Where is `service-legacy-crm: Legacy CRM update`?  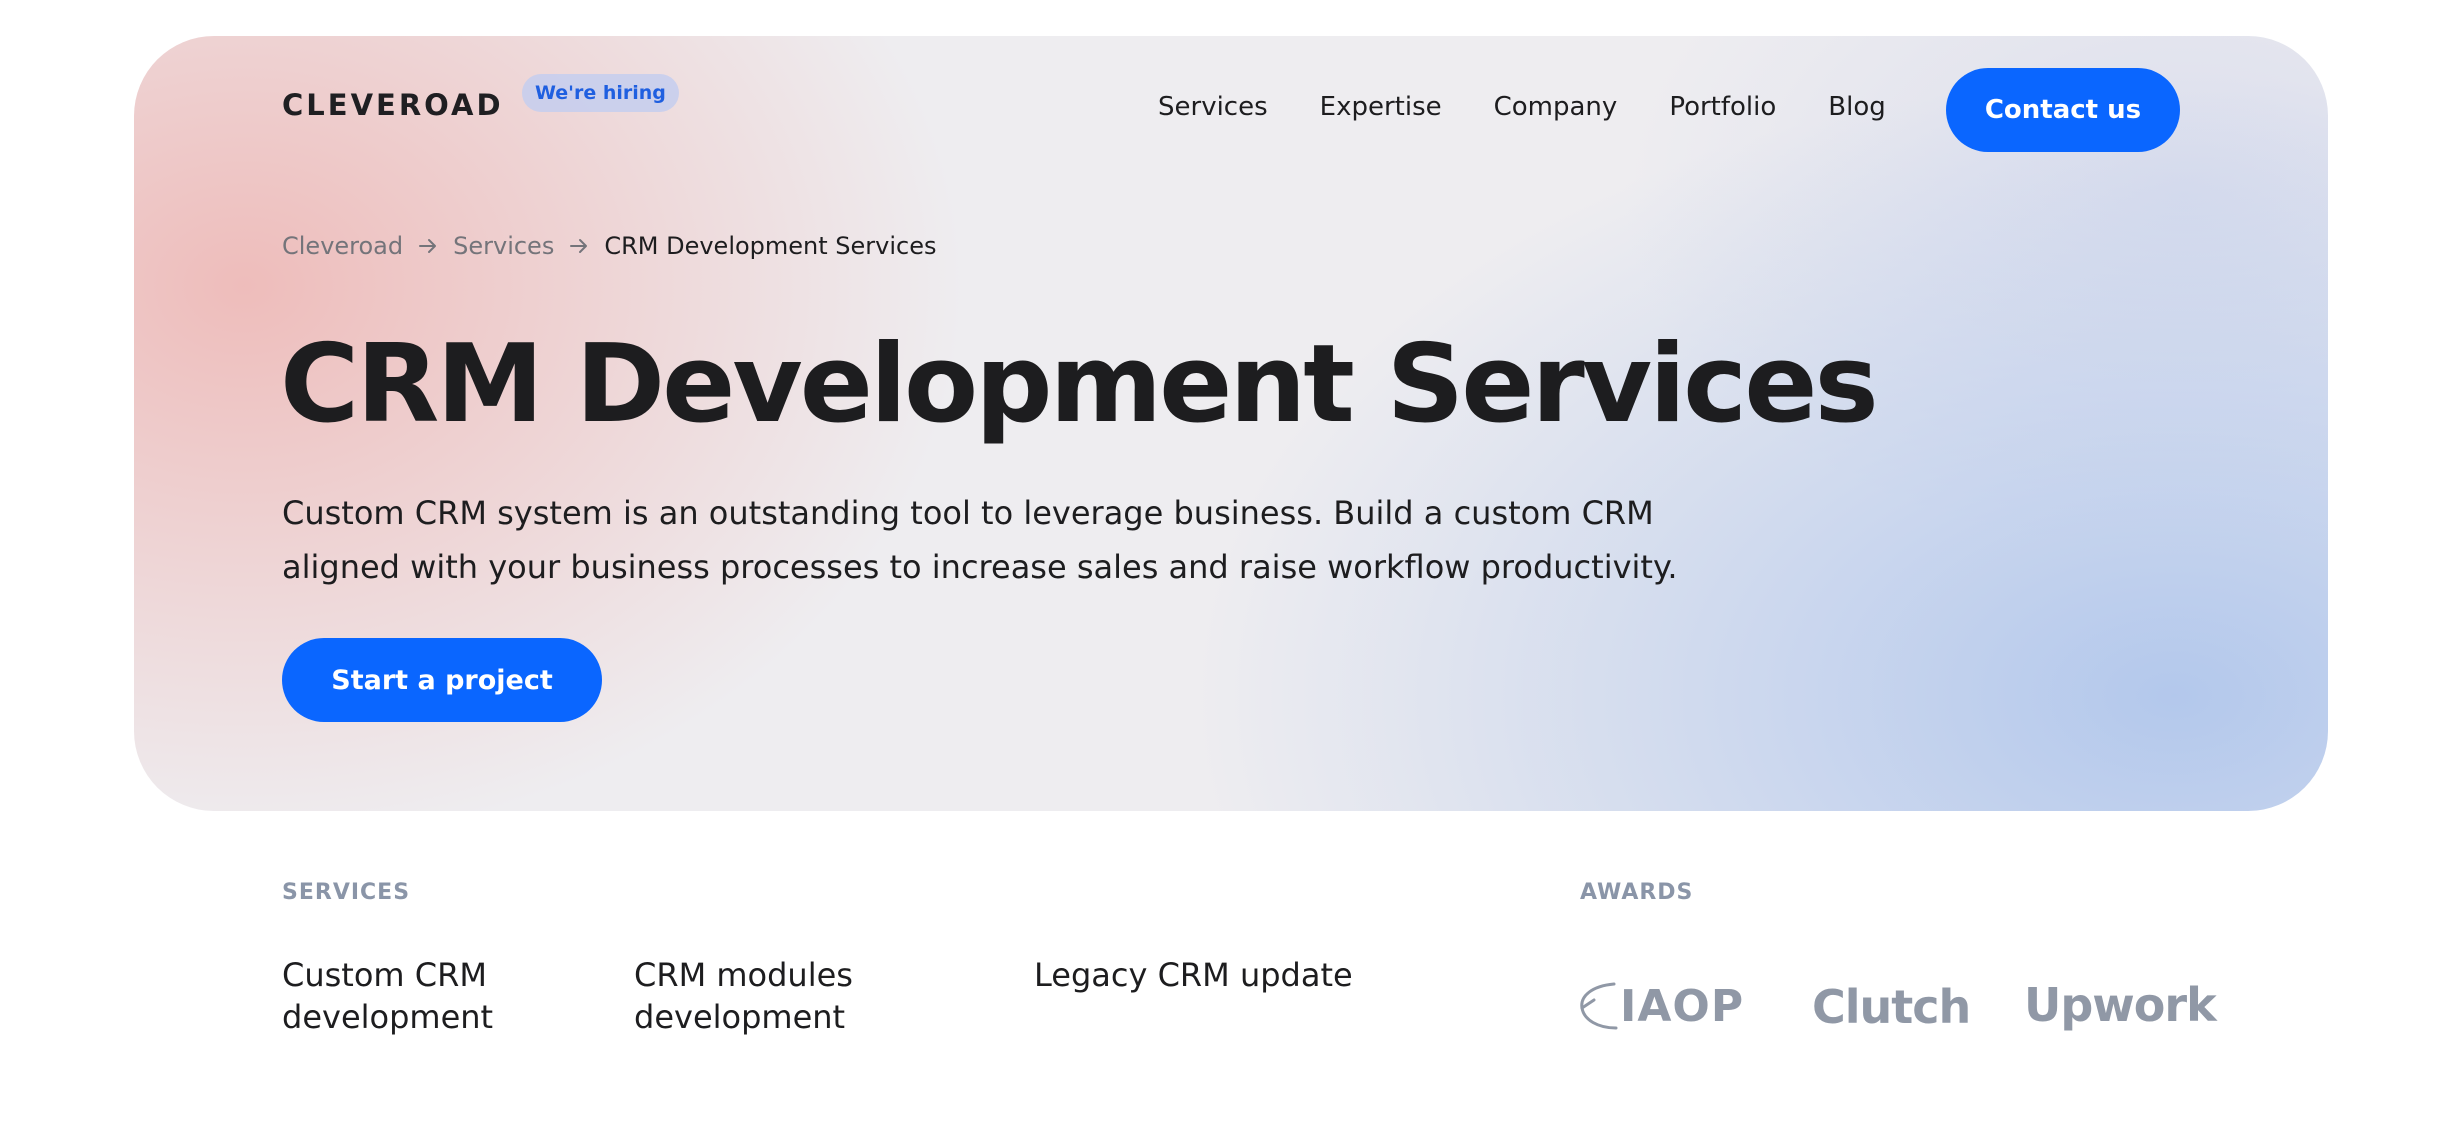
service-legacy-crm: Legacy CRM update is located at coordinates (1194, 975).